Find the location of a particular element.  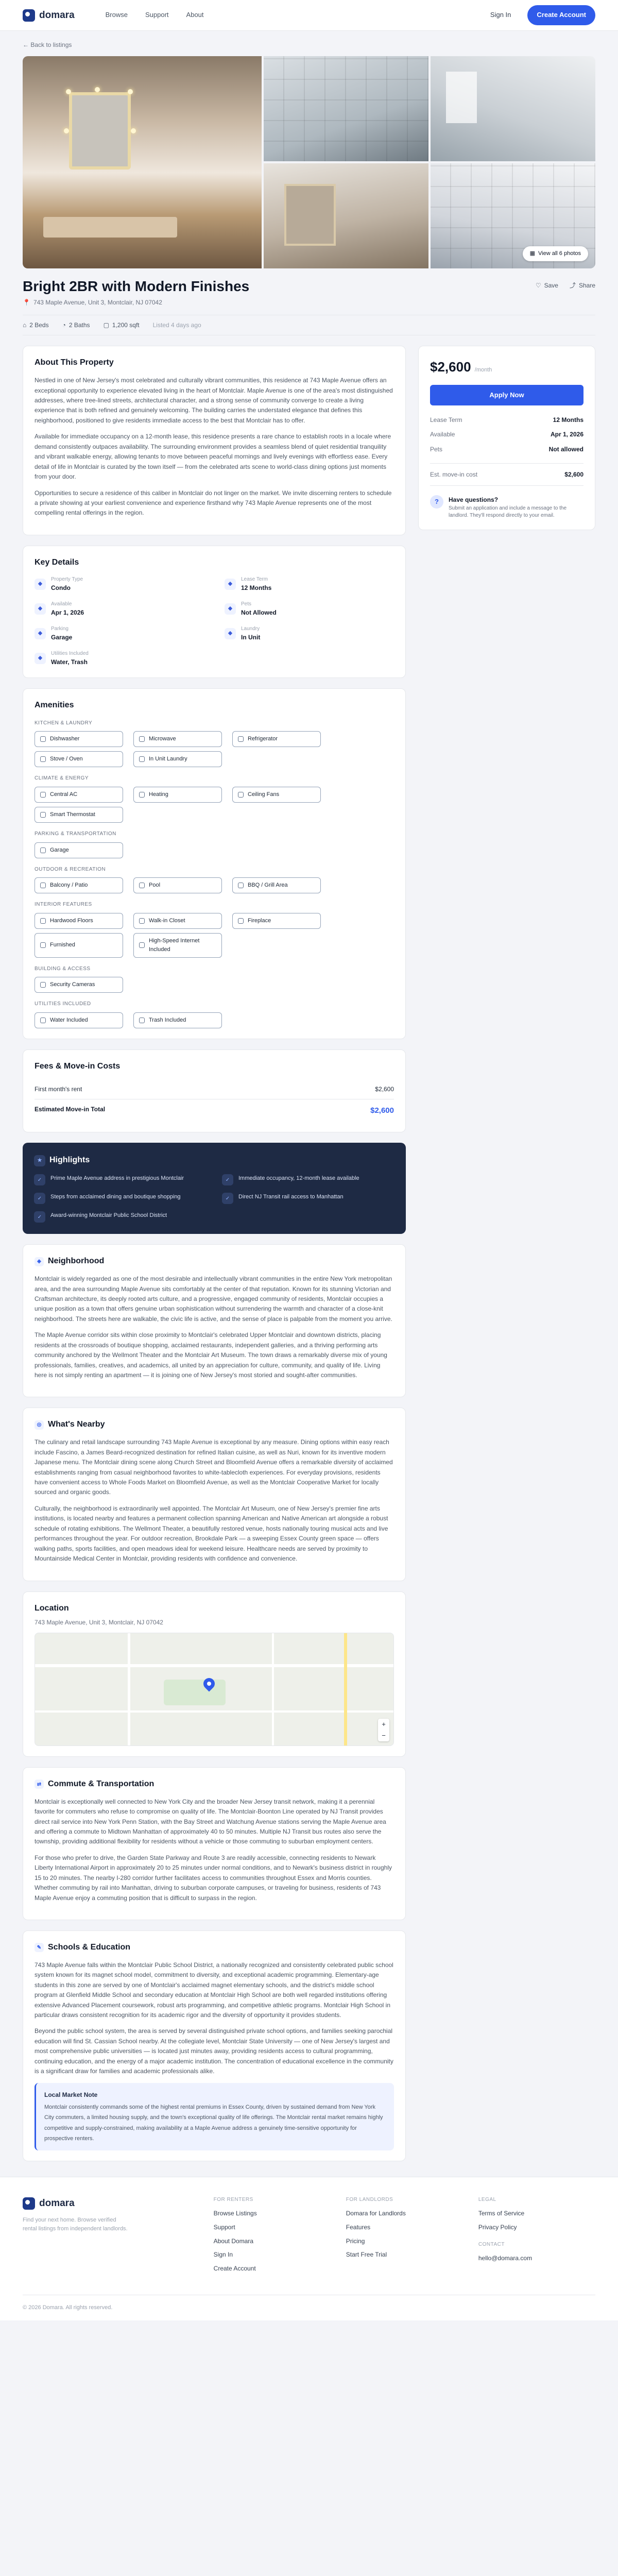

zoom-out-icon: − is located at coordinates (384, 1735).